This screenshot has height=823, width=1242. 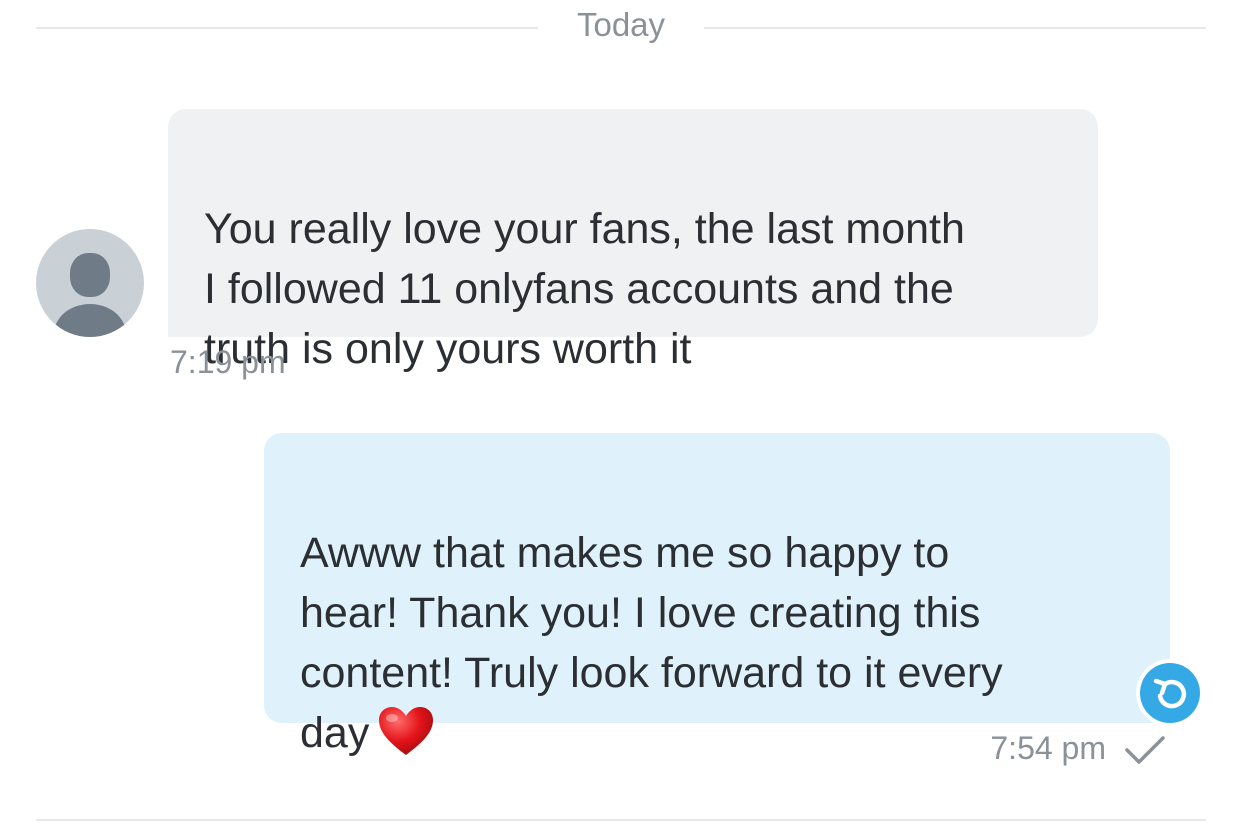 I want to click on avatar-head-shape, so click(x=90, y=275).